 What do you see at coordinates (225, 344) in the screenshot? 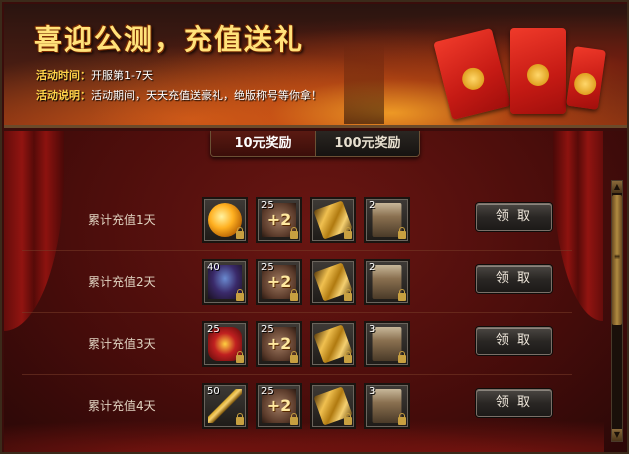
I see `reward-item-slot: 25` at bounding box center [225, 344].